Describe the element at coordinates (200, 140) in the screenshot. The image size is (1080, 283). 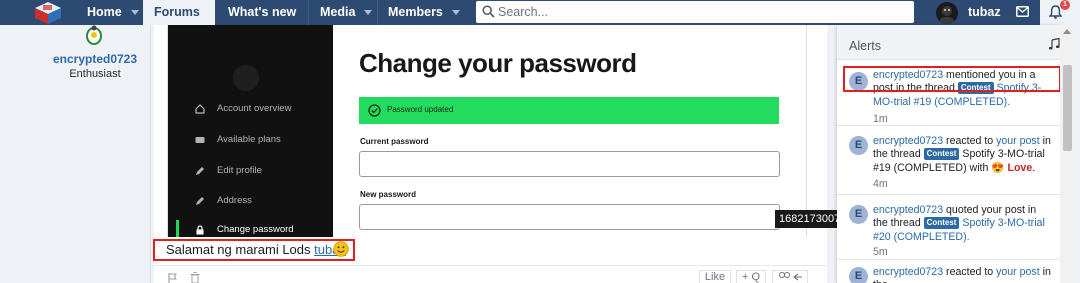
I see `card-icon` at that location.